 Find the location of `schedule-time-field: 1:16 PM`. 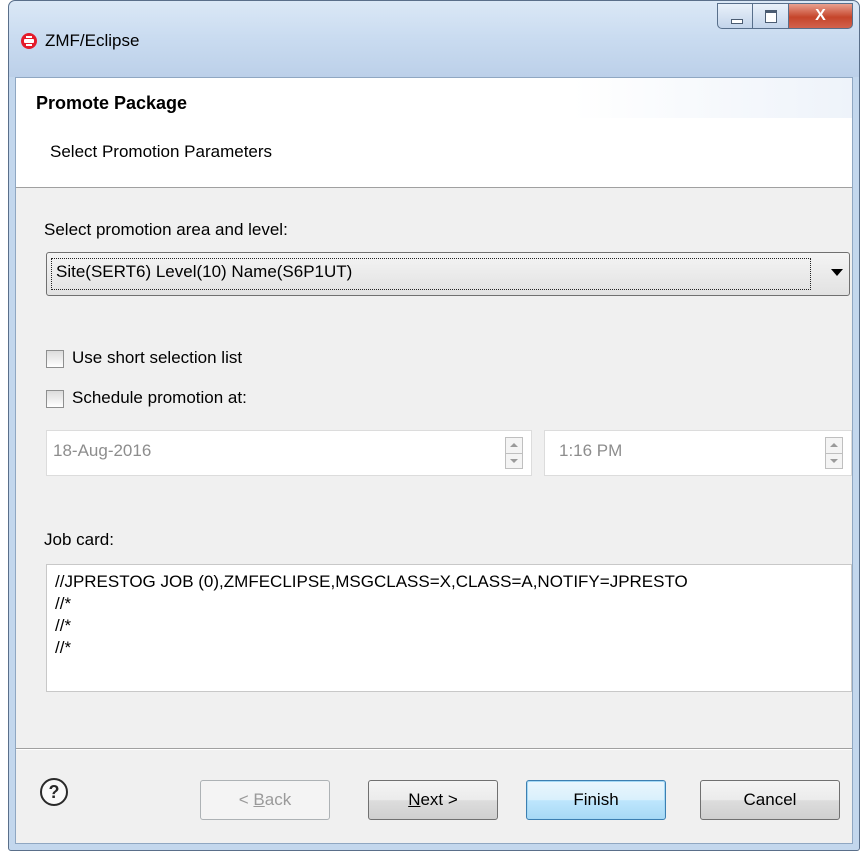

schedule-time-field: 1:16 PM is located at coordinates (698, 453).